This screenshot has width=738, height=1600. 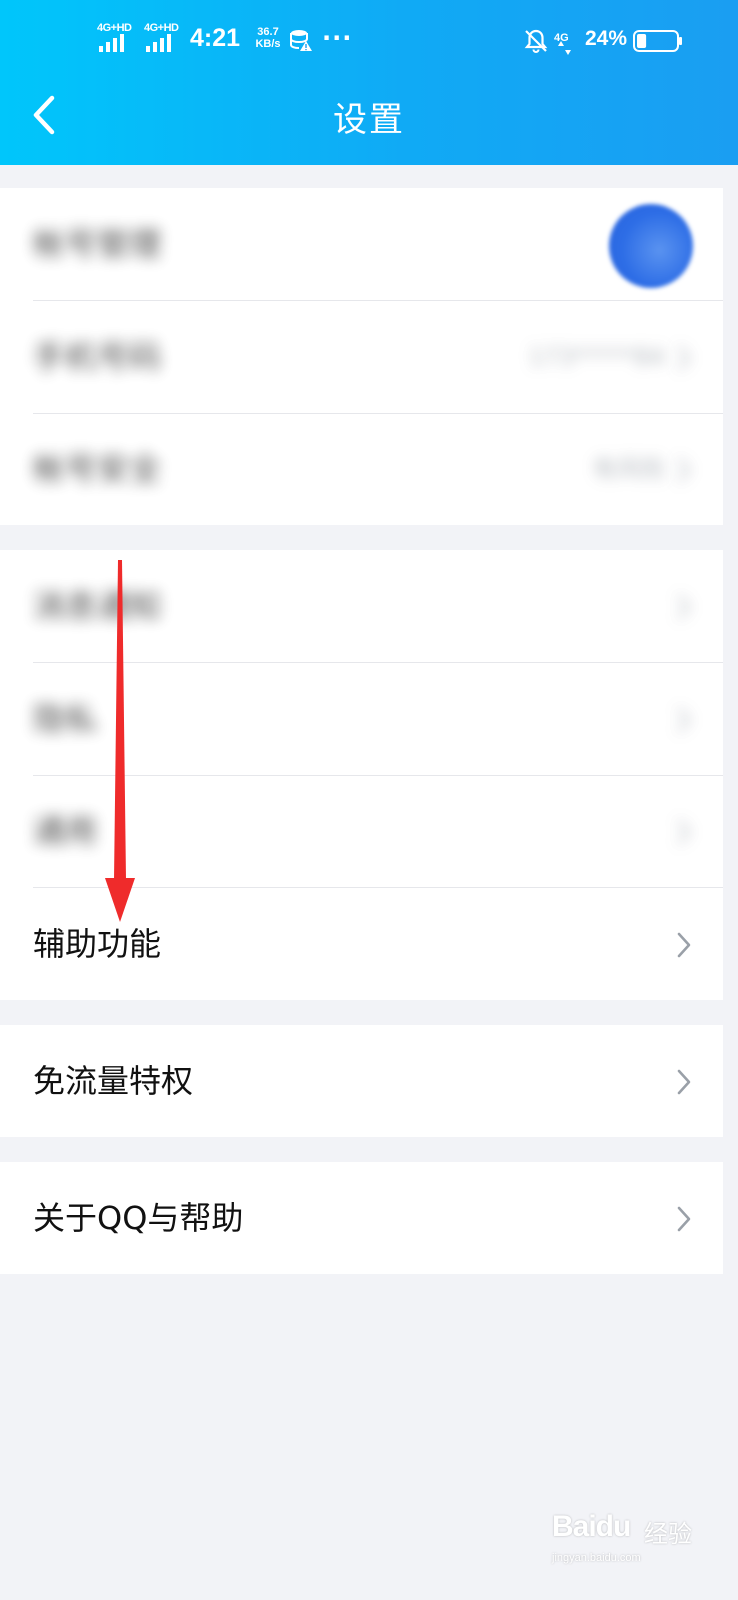 I want to click on settings-group-free-data: 免流量特权, so click(x=361, y=1081).